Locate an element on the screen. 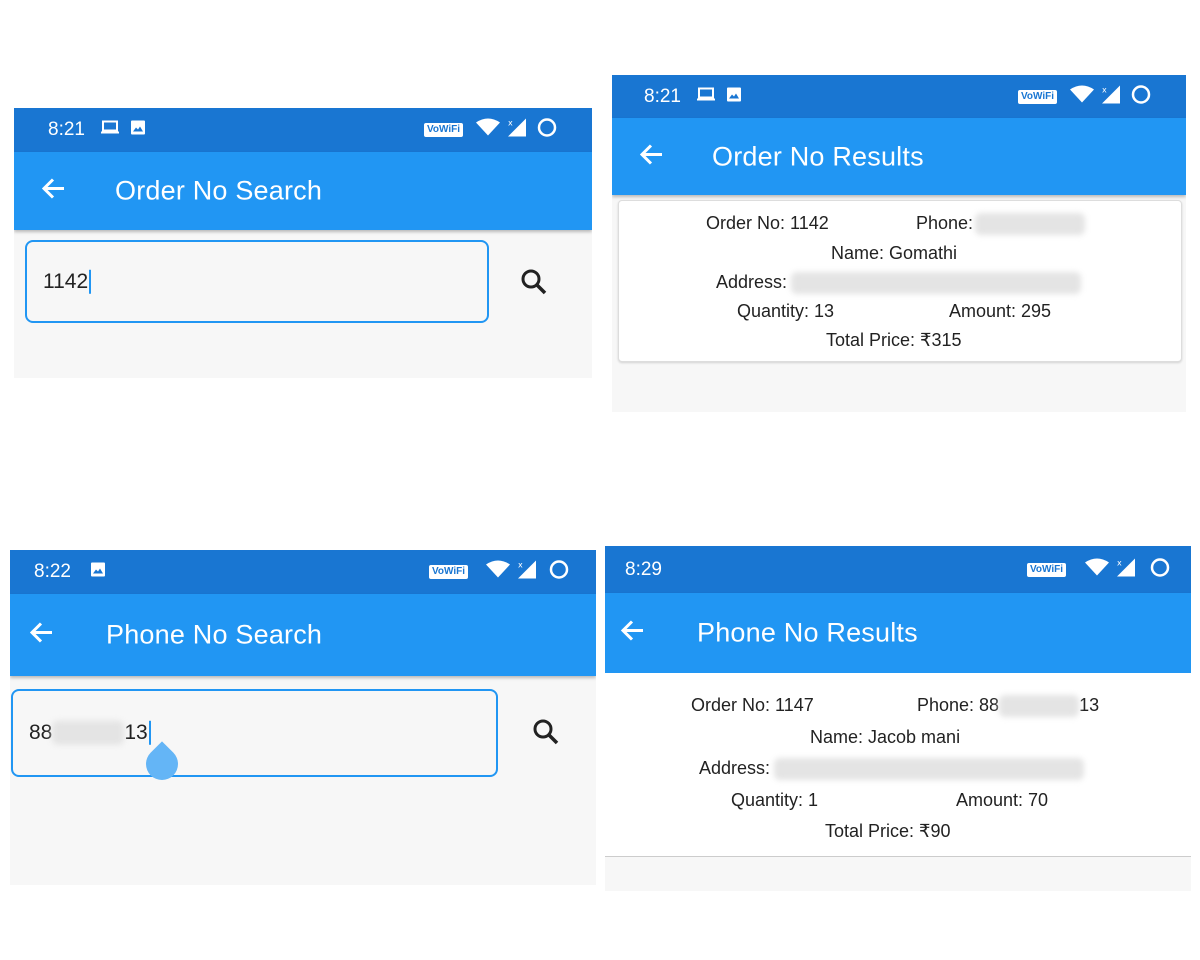 This screenshot has width=1200, height=960. phone-prefix: 88 is located at coordinates (41, 732).